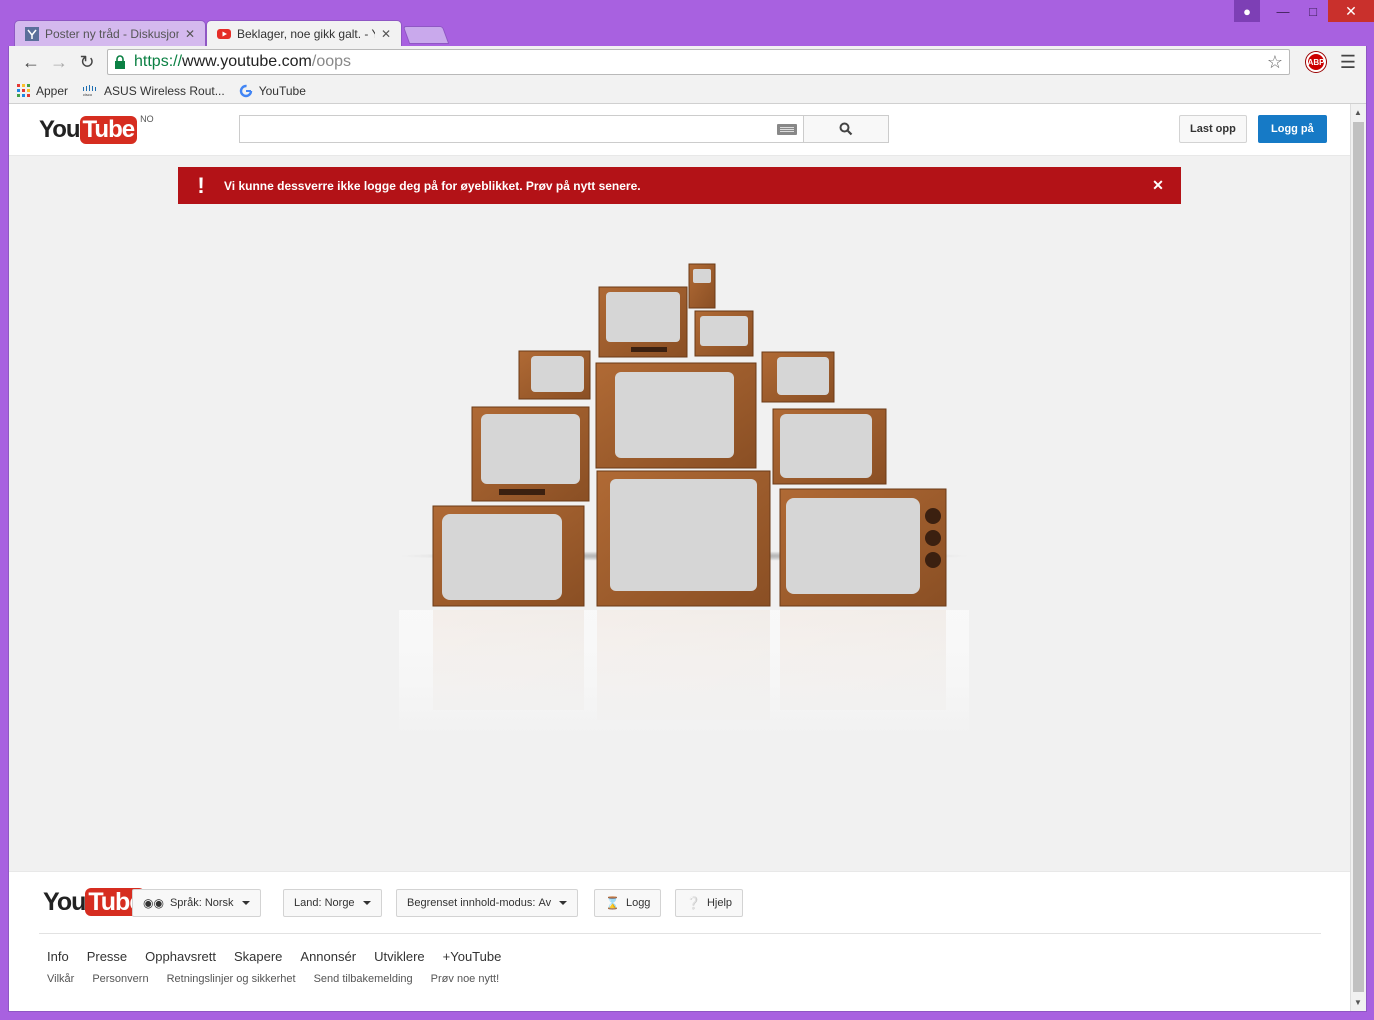 This screenshot has height=1020, width=1374. I want to click on tab-title: Beklager, noe gikk galt. - YouTube, so click(306, 33).